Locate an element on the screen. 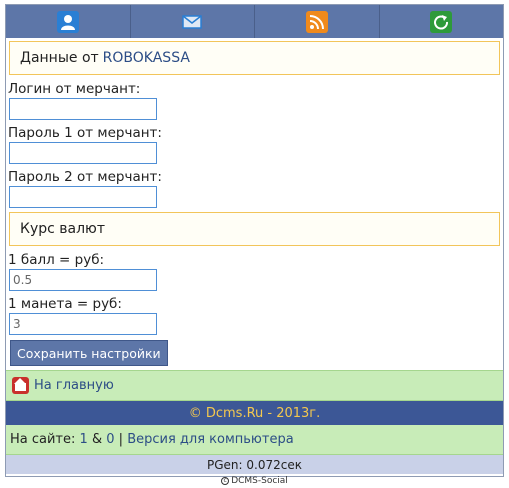 The height and width of the screenshot is (488, 509). login-input is located at coordinates (83, 109).